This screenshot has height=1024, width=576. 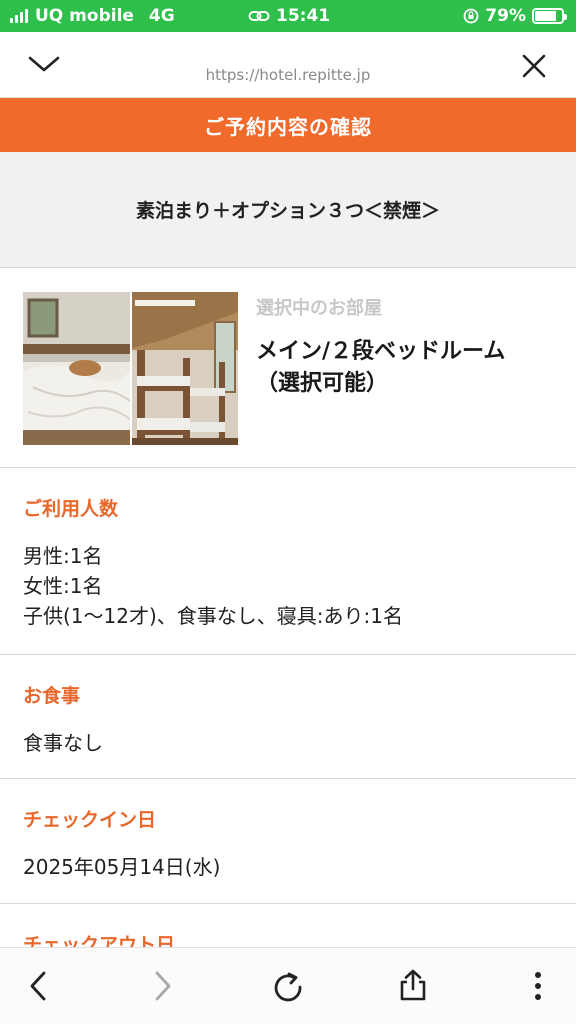 What do you see at coordinates (413, 985) in the screenshot?
I see `share-icon` at bounding box center [413, 985].